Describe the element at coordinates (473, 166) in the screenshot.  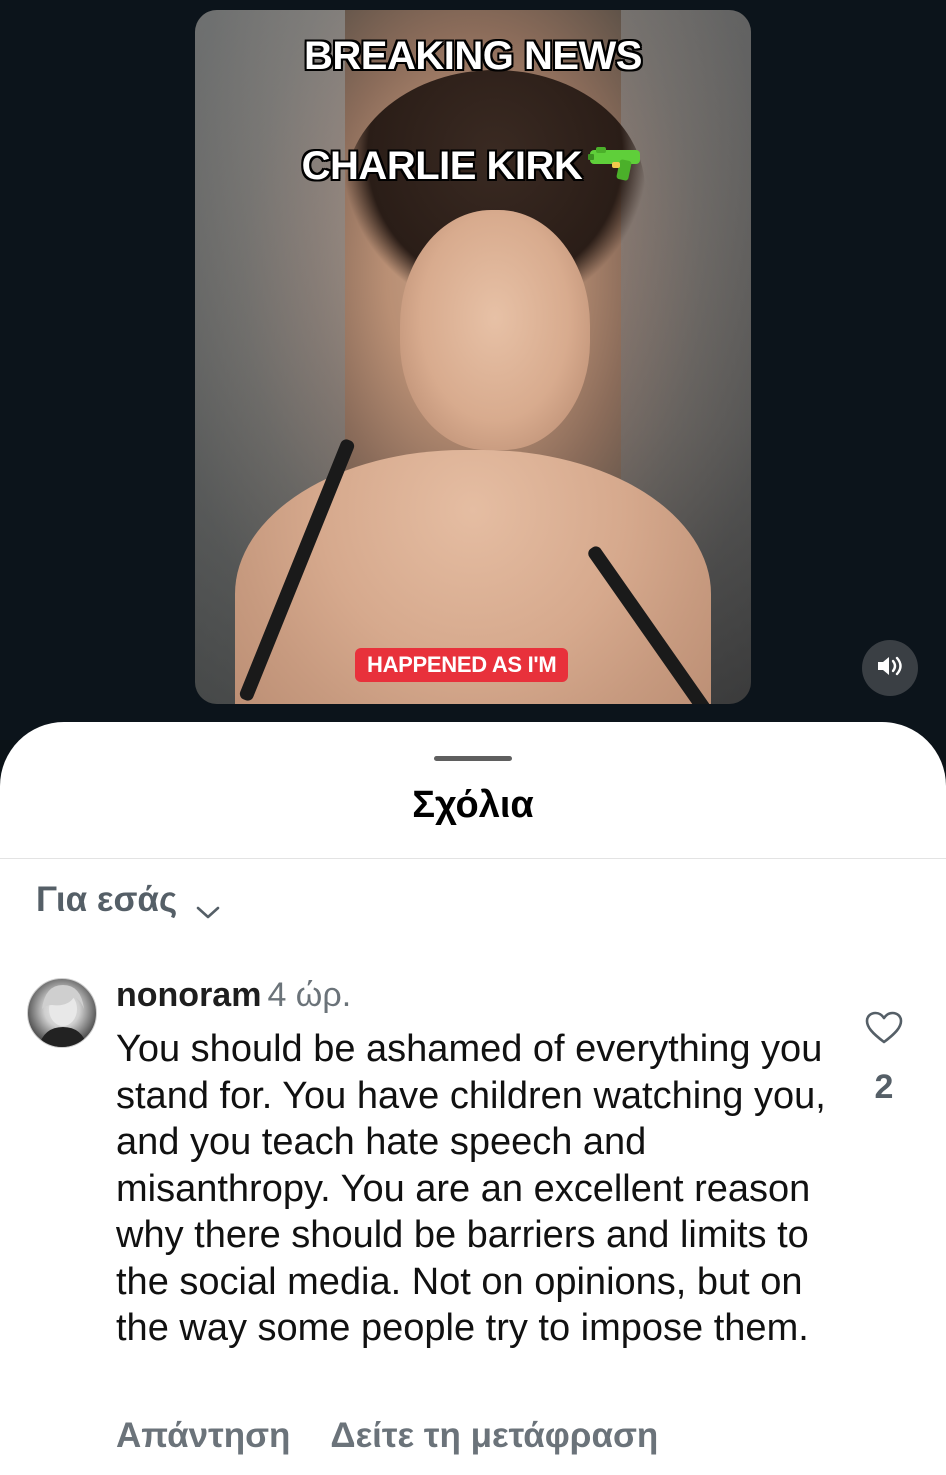
I see `video-overlay-line2: CHARLIE KIRK` at that location.